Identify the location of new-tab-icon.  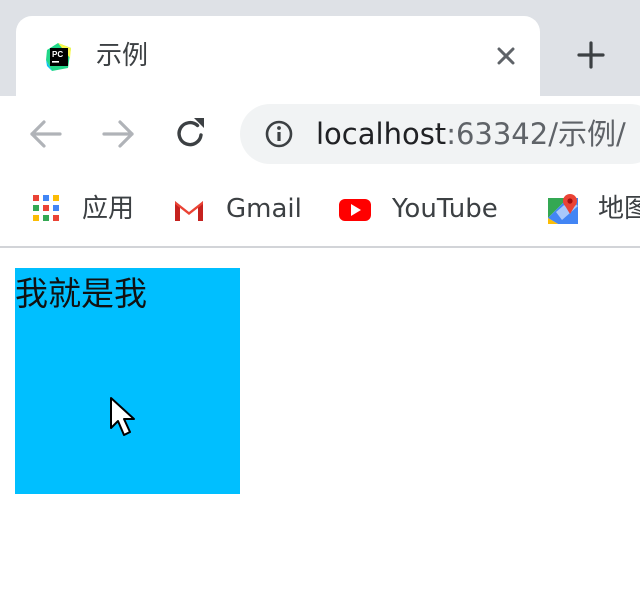
(591, 55).